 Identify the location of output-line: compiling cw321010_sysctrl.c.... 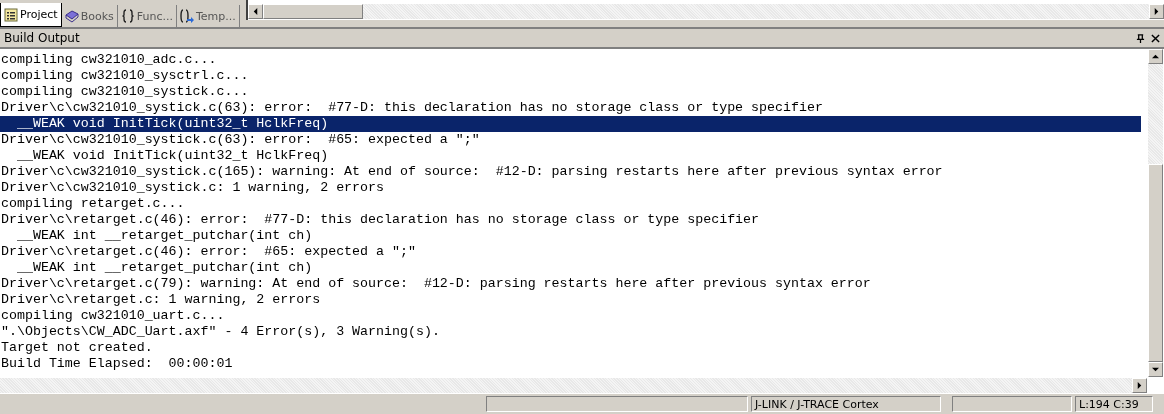
(573, 76).